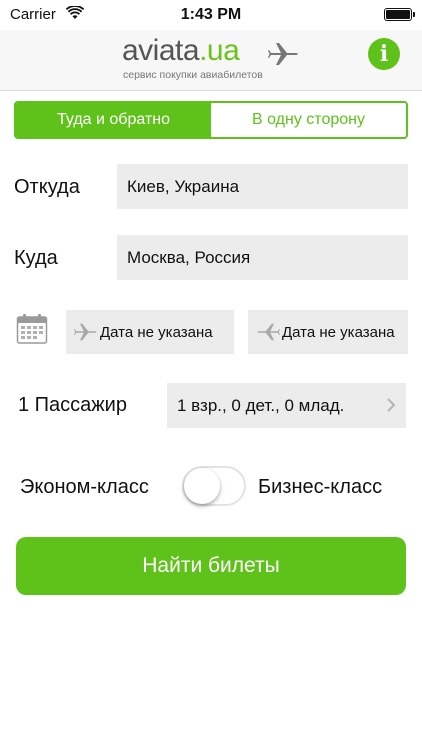 The image size is (422, 750). I want to click on status-bar: Carrier 1:43 PM, so click(211, 15).